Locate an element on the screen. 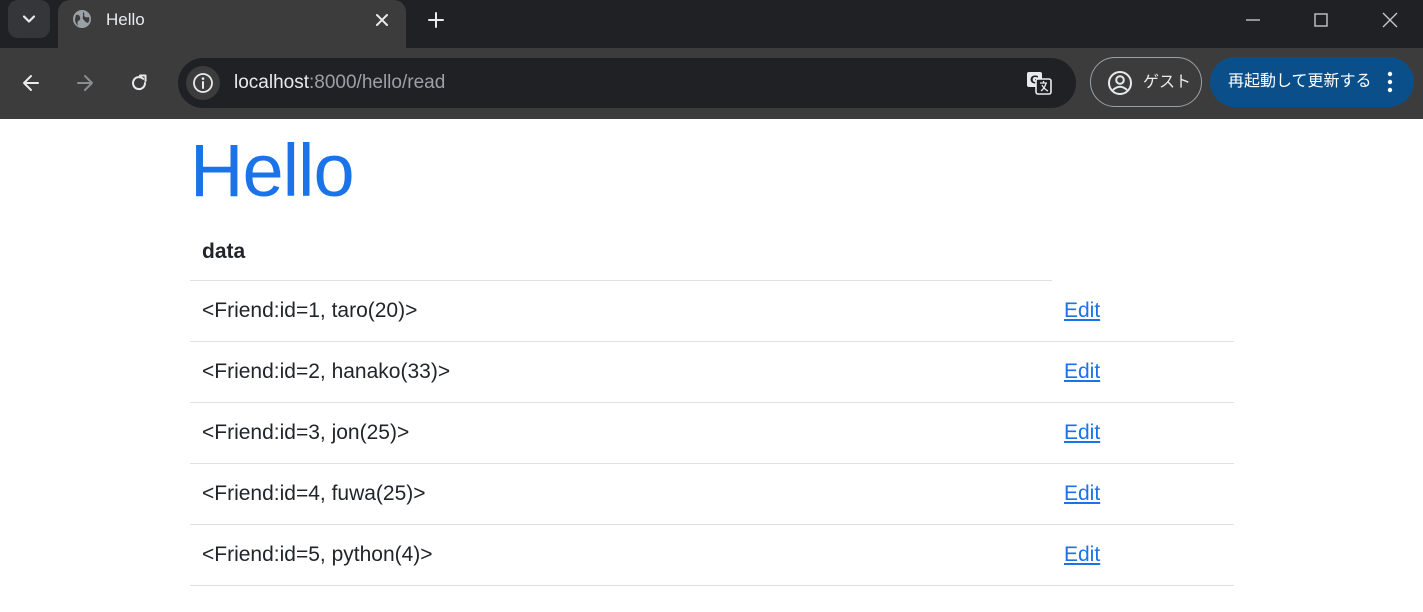 The width and height of the screenshot is (1423, 612). table-row: <Friend:id=3, jon(25)> Edit is located at coordinates (712, 433).